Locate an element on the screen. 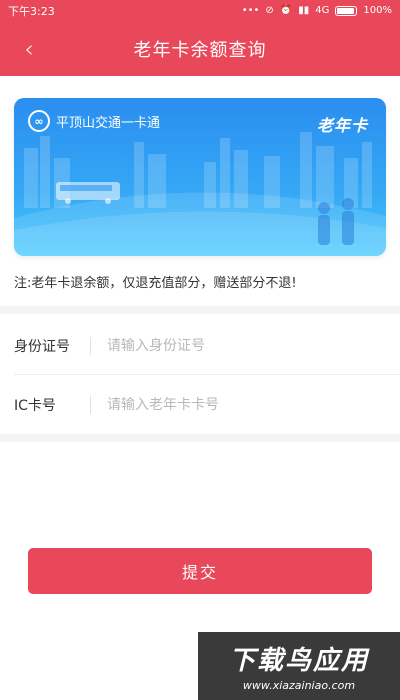  app-header: ‹ 老年卡余额查询 is located at coordinates (200, 49).